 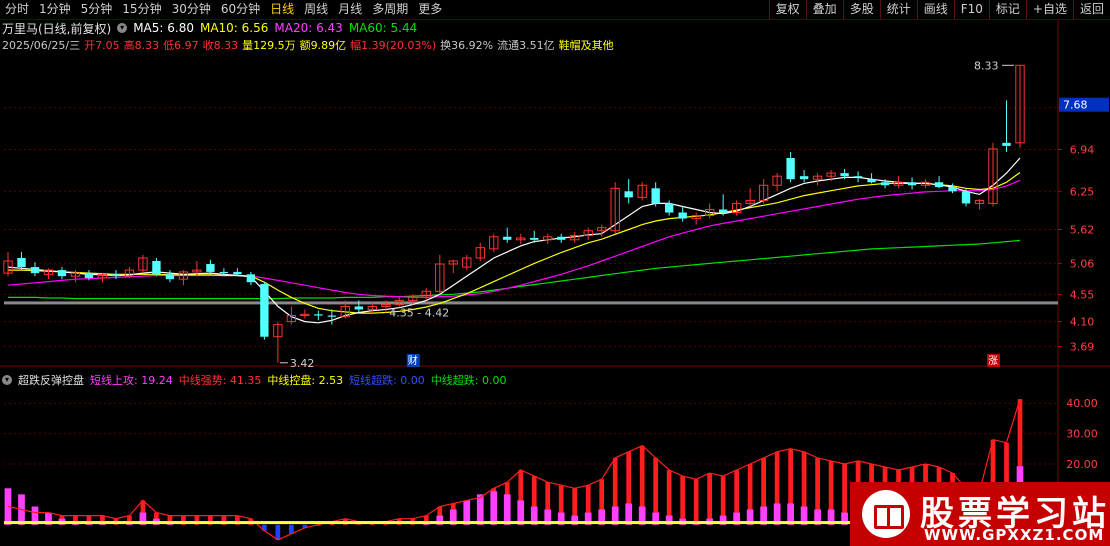 I want to click on range-label: 4.35 - 4.42, so click(x=419, y=312).